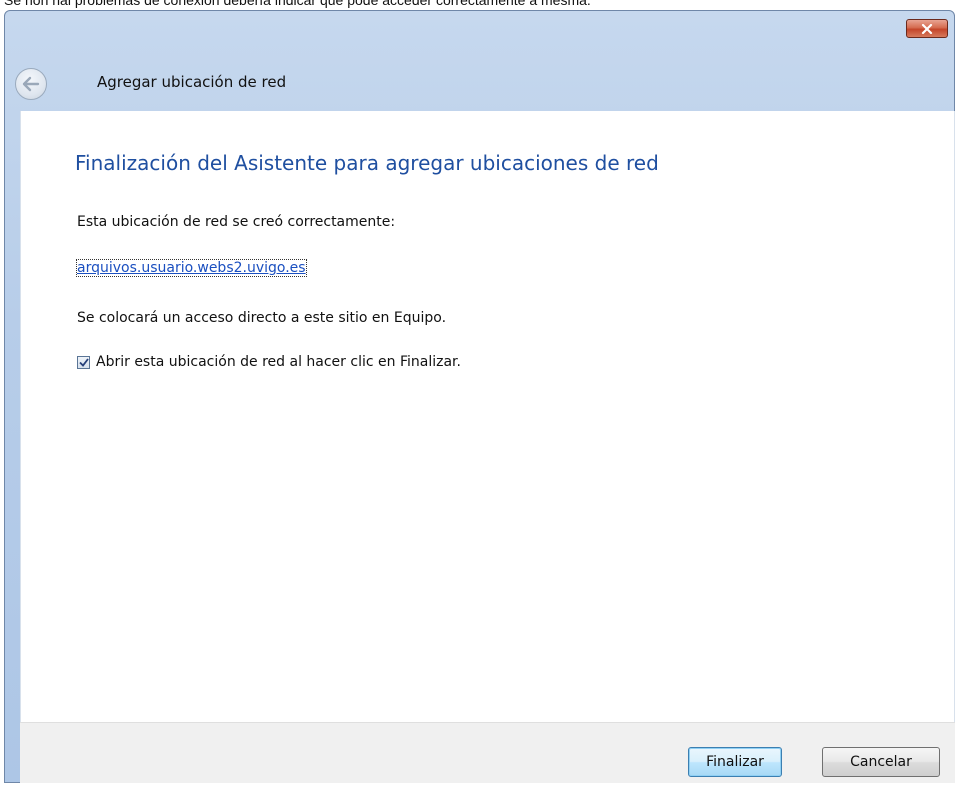 This screenshot has height=787, width=955. I want to click on back-arrow-icon, so click(31, 84).